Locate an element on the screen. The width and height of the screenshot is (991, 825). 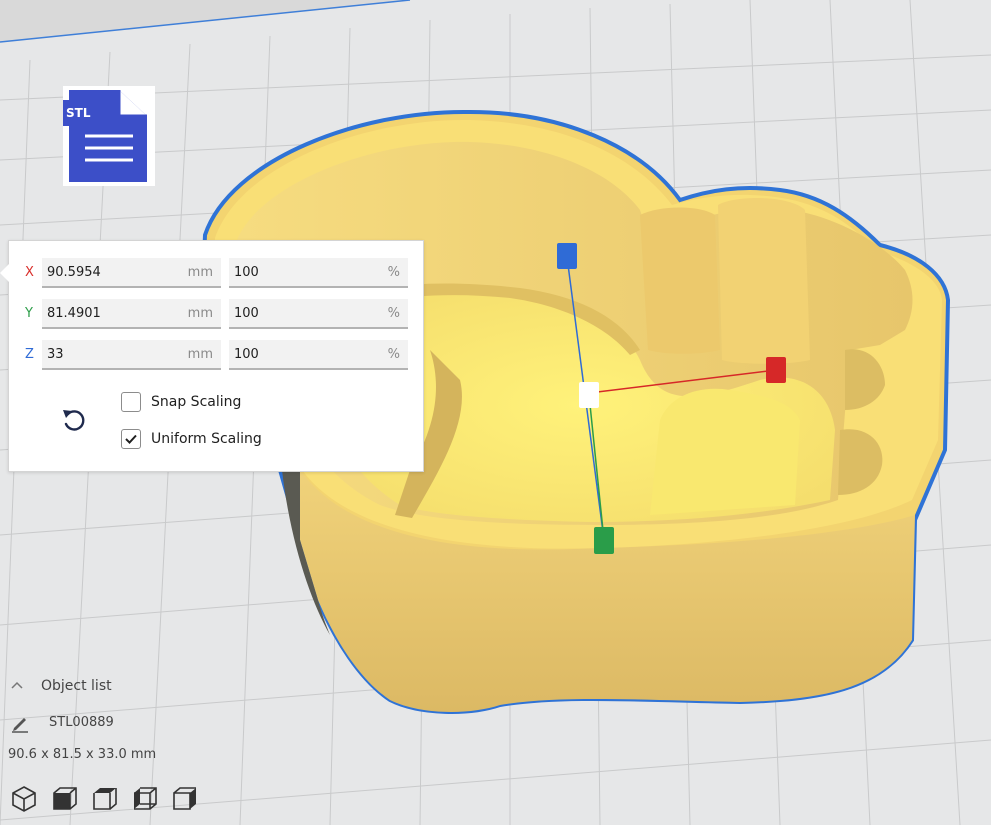
y-scale-handle is located at coordinates (604, 540).